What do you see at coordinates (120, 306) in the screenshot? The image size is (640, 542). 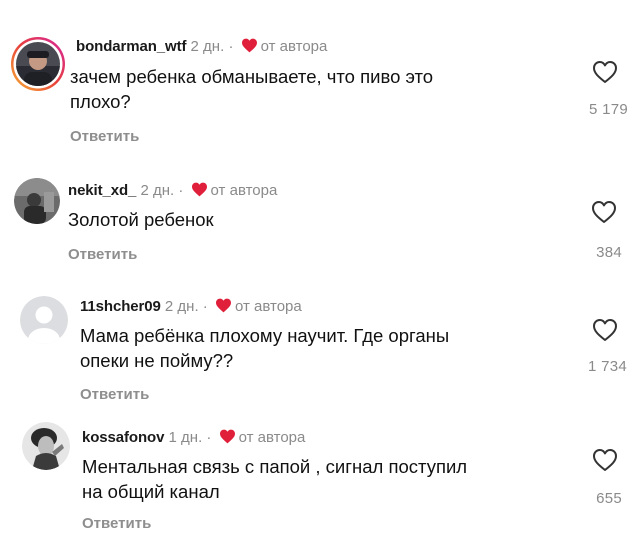 I see `username: 11shcher09` at bounding box center [120, 306].